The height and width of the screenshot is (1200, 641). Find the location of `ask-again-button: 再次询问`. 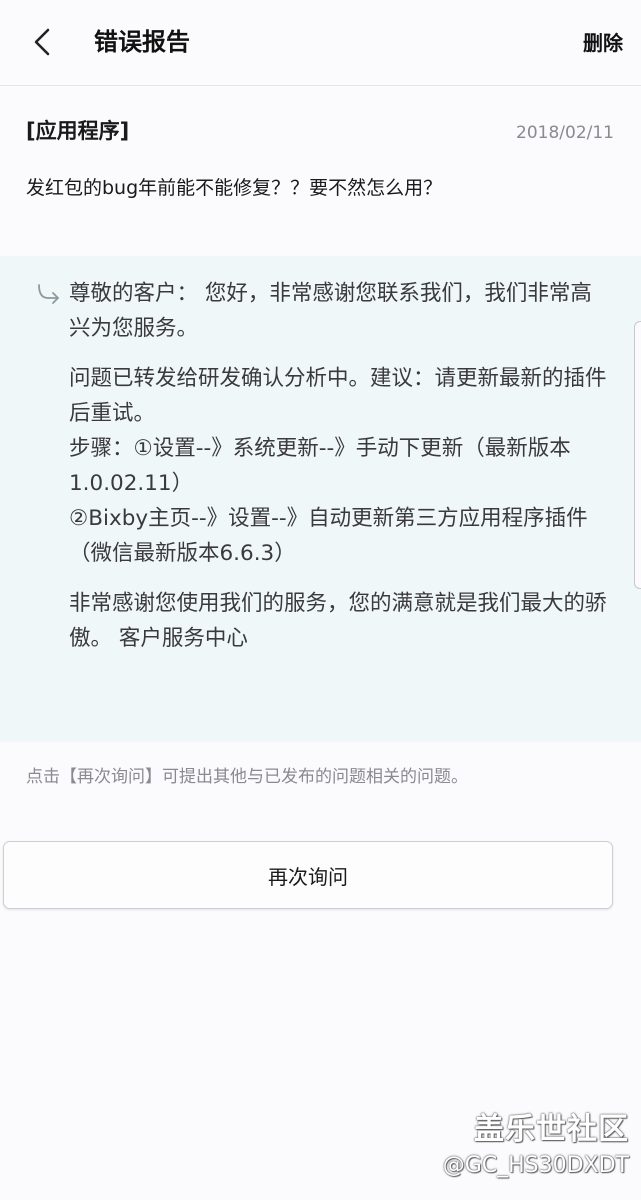

ask-again-button: 再次询问 is located at coordinates (308, 875).